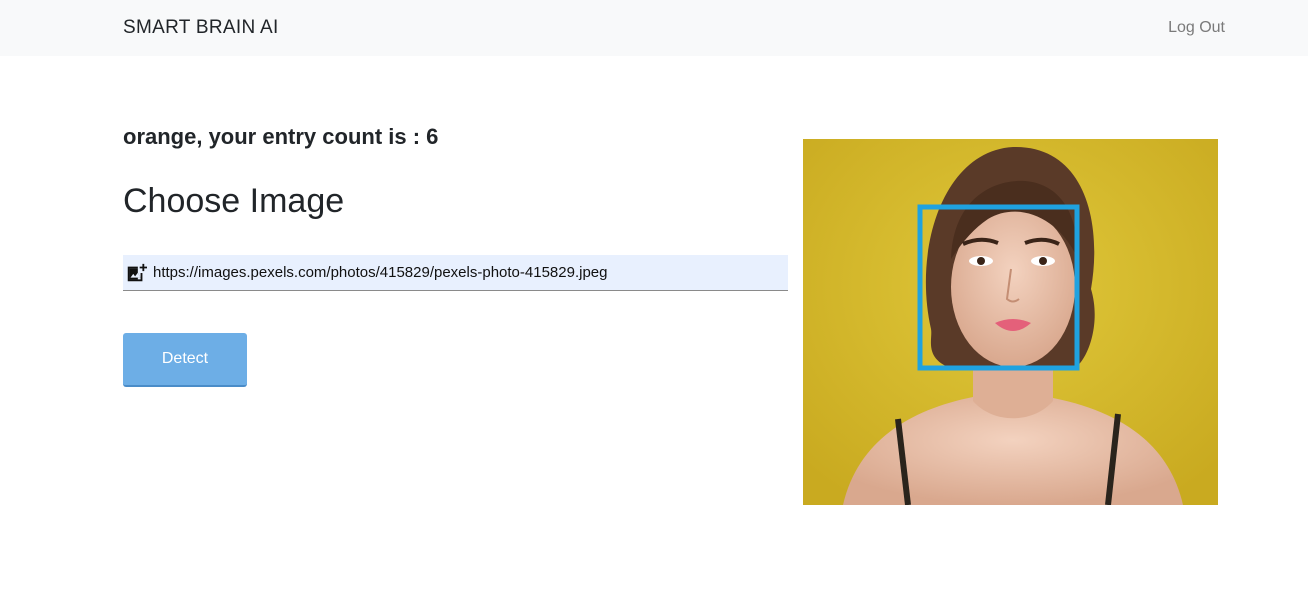  What do you see at coordinates (201, 27) in the screenshot?
I see `brand-title: SMART BRAIN AI` at bounding box center [201, 27].